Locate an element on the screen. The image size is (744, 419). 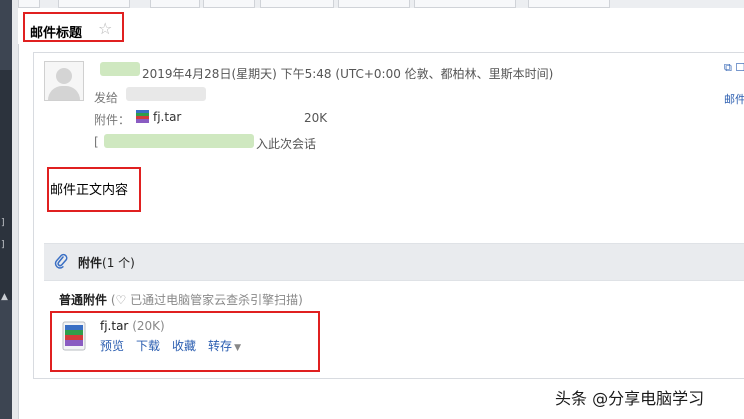
left-sidebar: ] ] ▲ is located at coordinates (6, 209).